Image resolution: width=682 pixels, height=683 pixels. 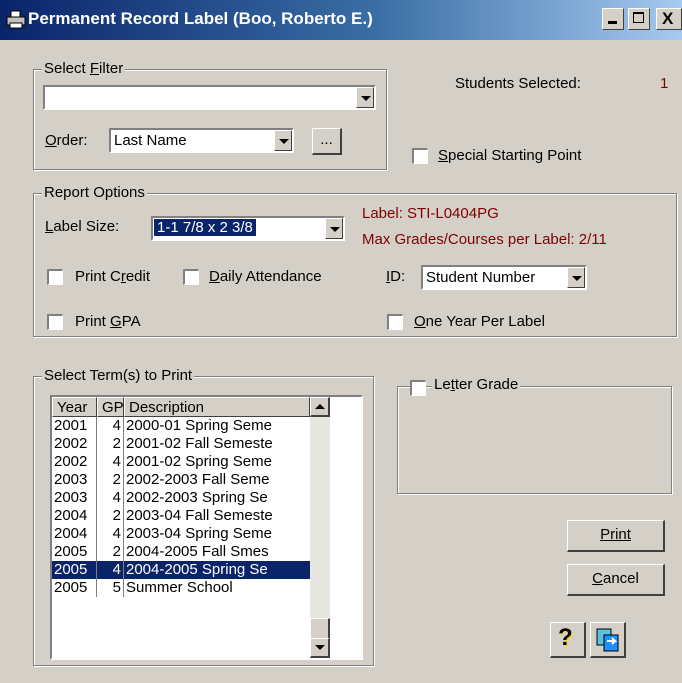 I want to click on year-cell: 2001, so click(x=74, y=426).